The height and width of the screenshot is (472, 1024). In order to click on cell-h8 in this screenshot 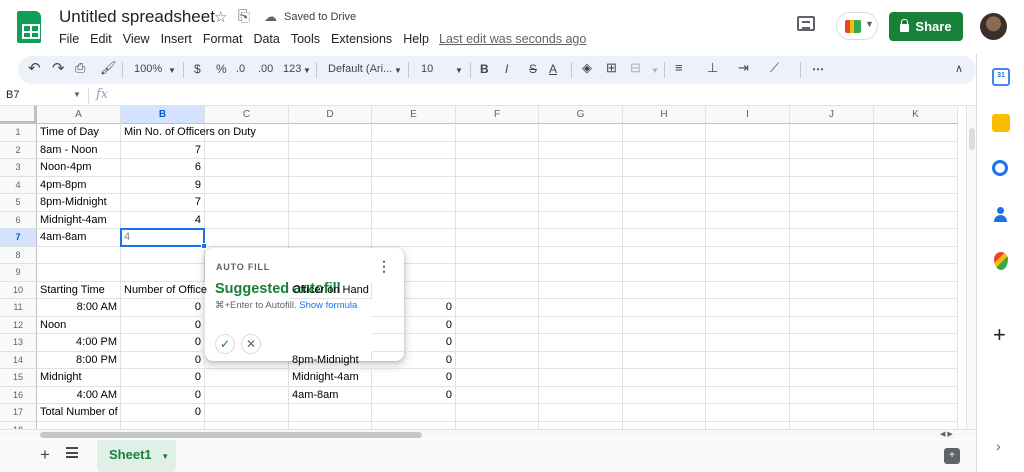, I will do `click(664, 255)`.